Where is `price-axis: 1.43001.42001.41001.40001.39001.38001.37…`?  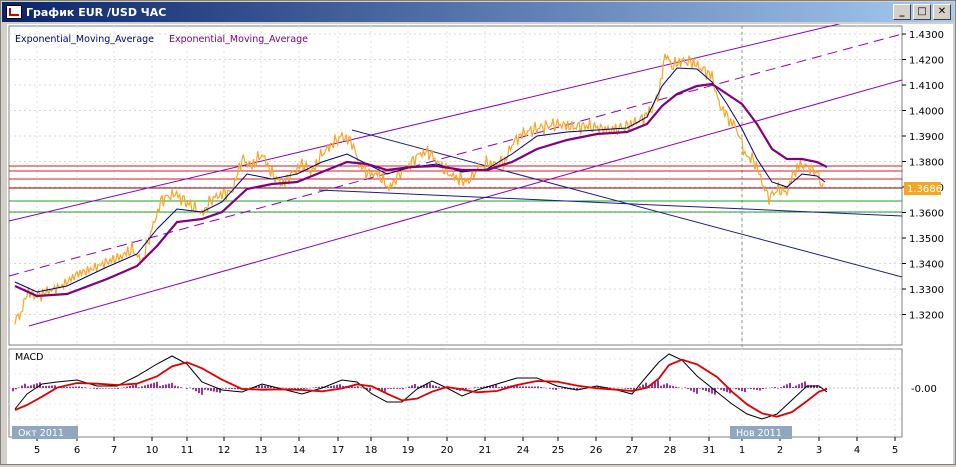
price-axis: 1.43001.42001.41001.40001.39001.38001.37… is located at coordinates (923, 176).